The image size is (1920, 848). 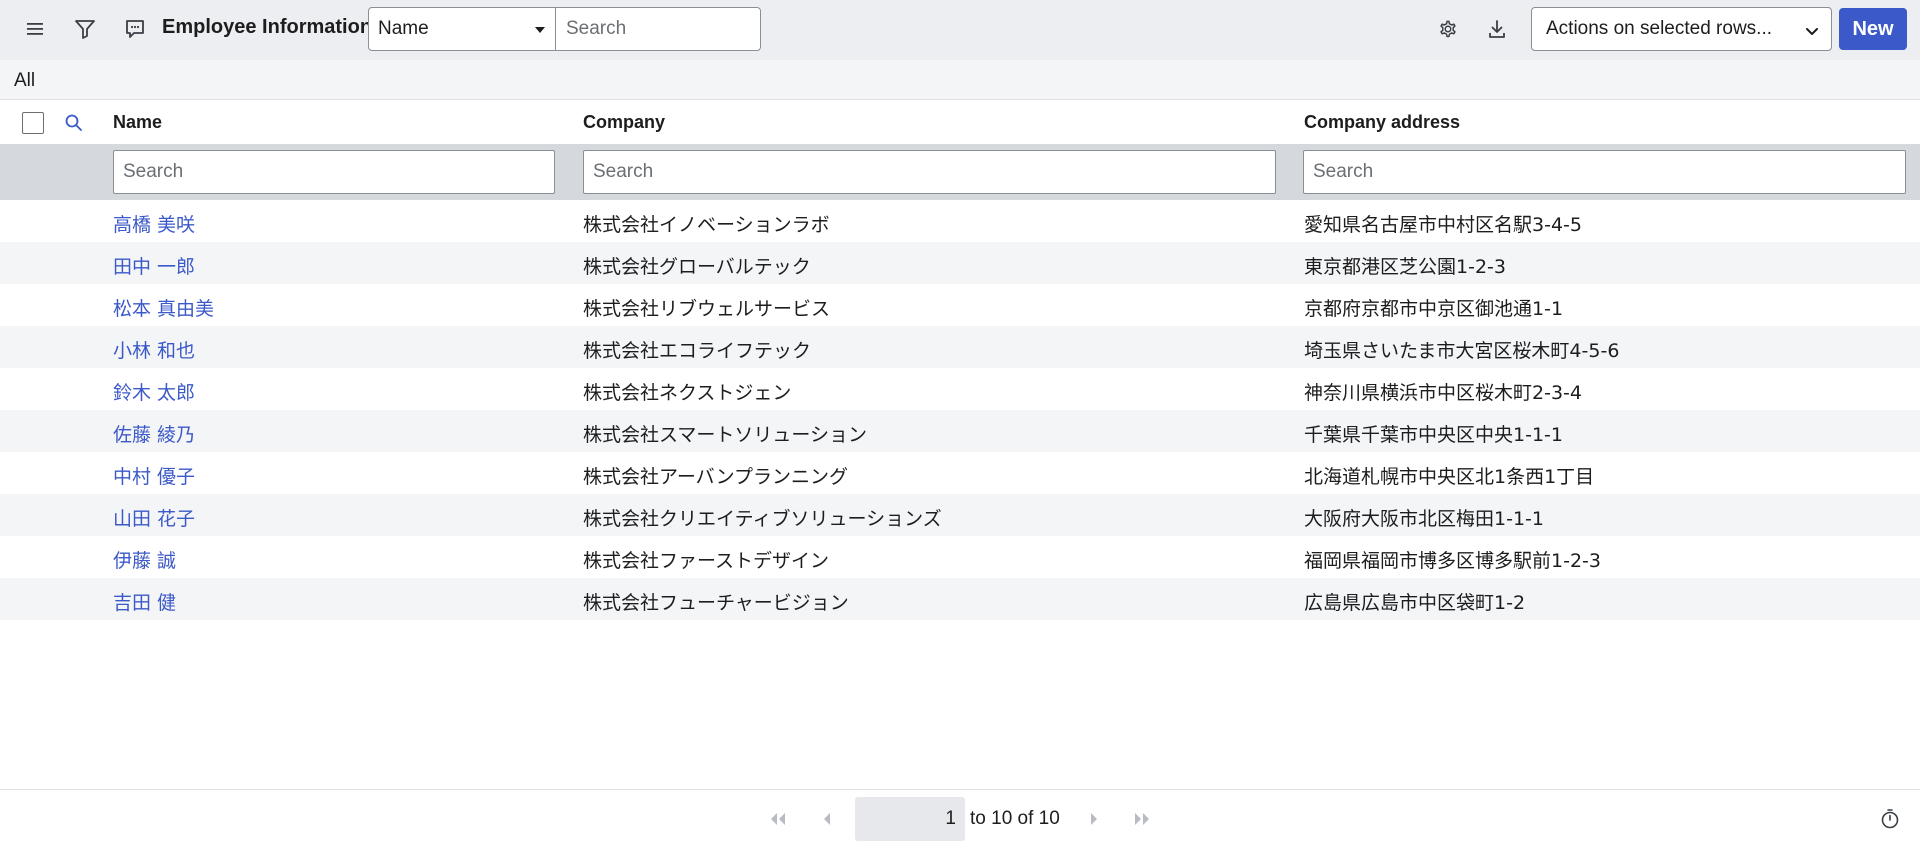 I want to click on company-address-filter-input, so click(x=1604, y=172).